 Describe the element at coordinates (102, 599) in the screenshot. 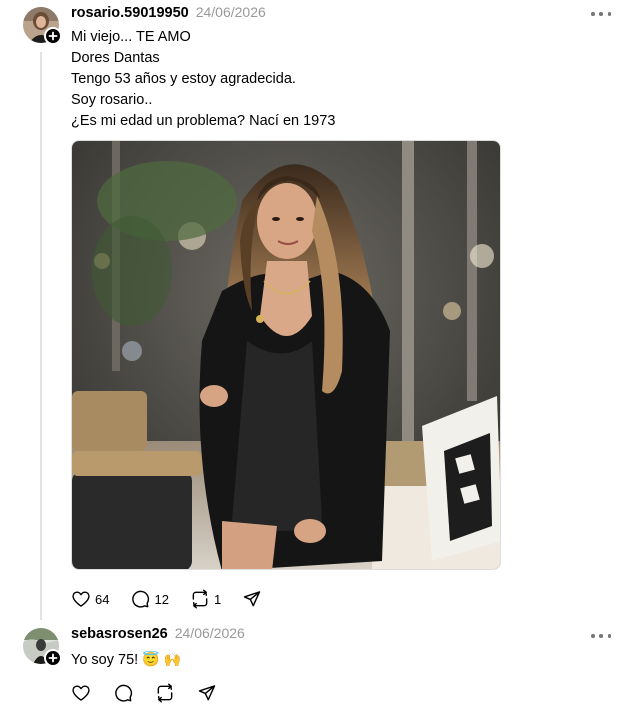

I see `like-count: 64` at that location.